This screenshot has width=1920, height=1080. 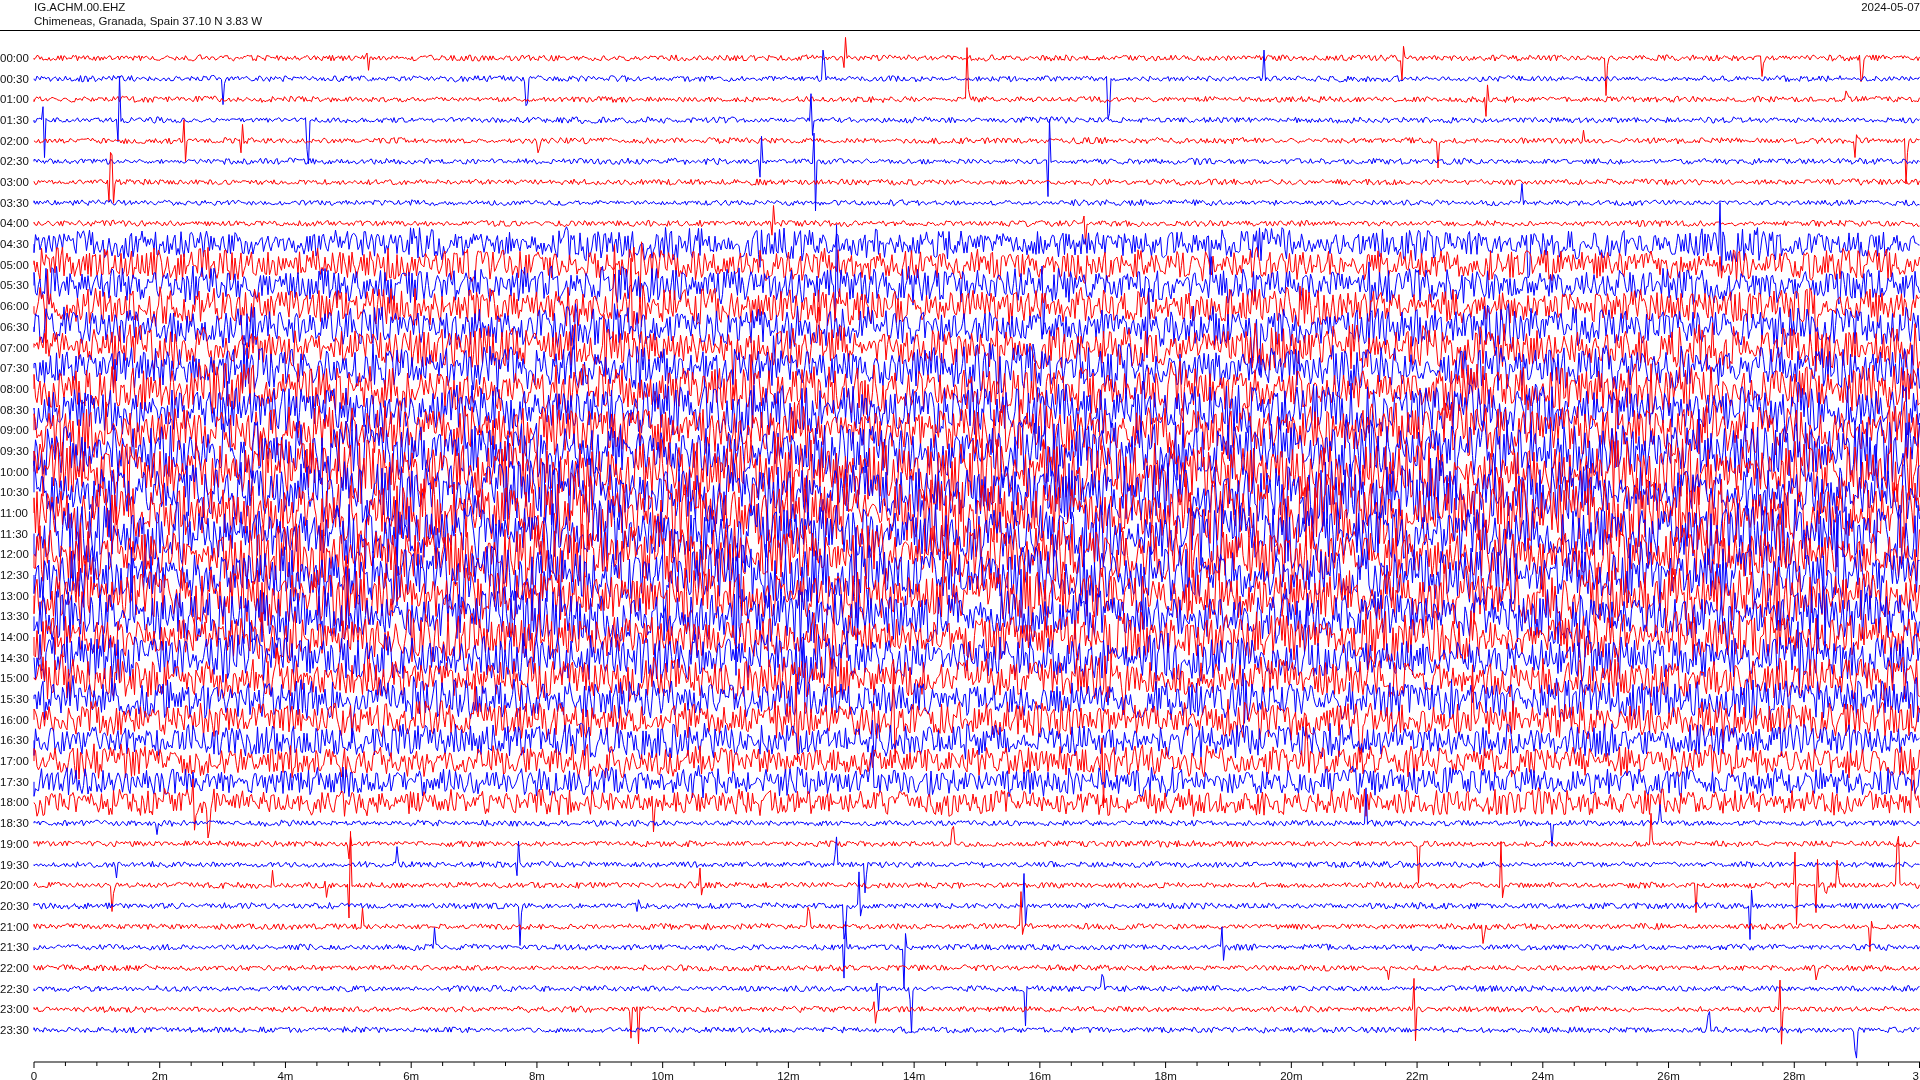 What do you see at coordinates (14, 988) in the screenshot?
I see `time-label: 22:30` at bounding box center [14, 988].